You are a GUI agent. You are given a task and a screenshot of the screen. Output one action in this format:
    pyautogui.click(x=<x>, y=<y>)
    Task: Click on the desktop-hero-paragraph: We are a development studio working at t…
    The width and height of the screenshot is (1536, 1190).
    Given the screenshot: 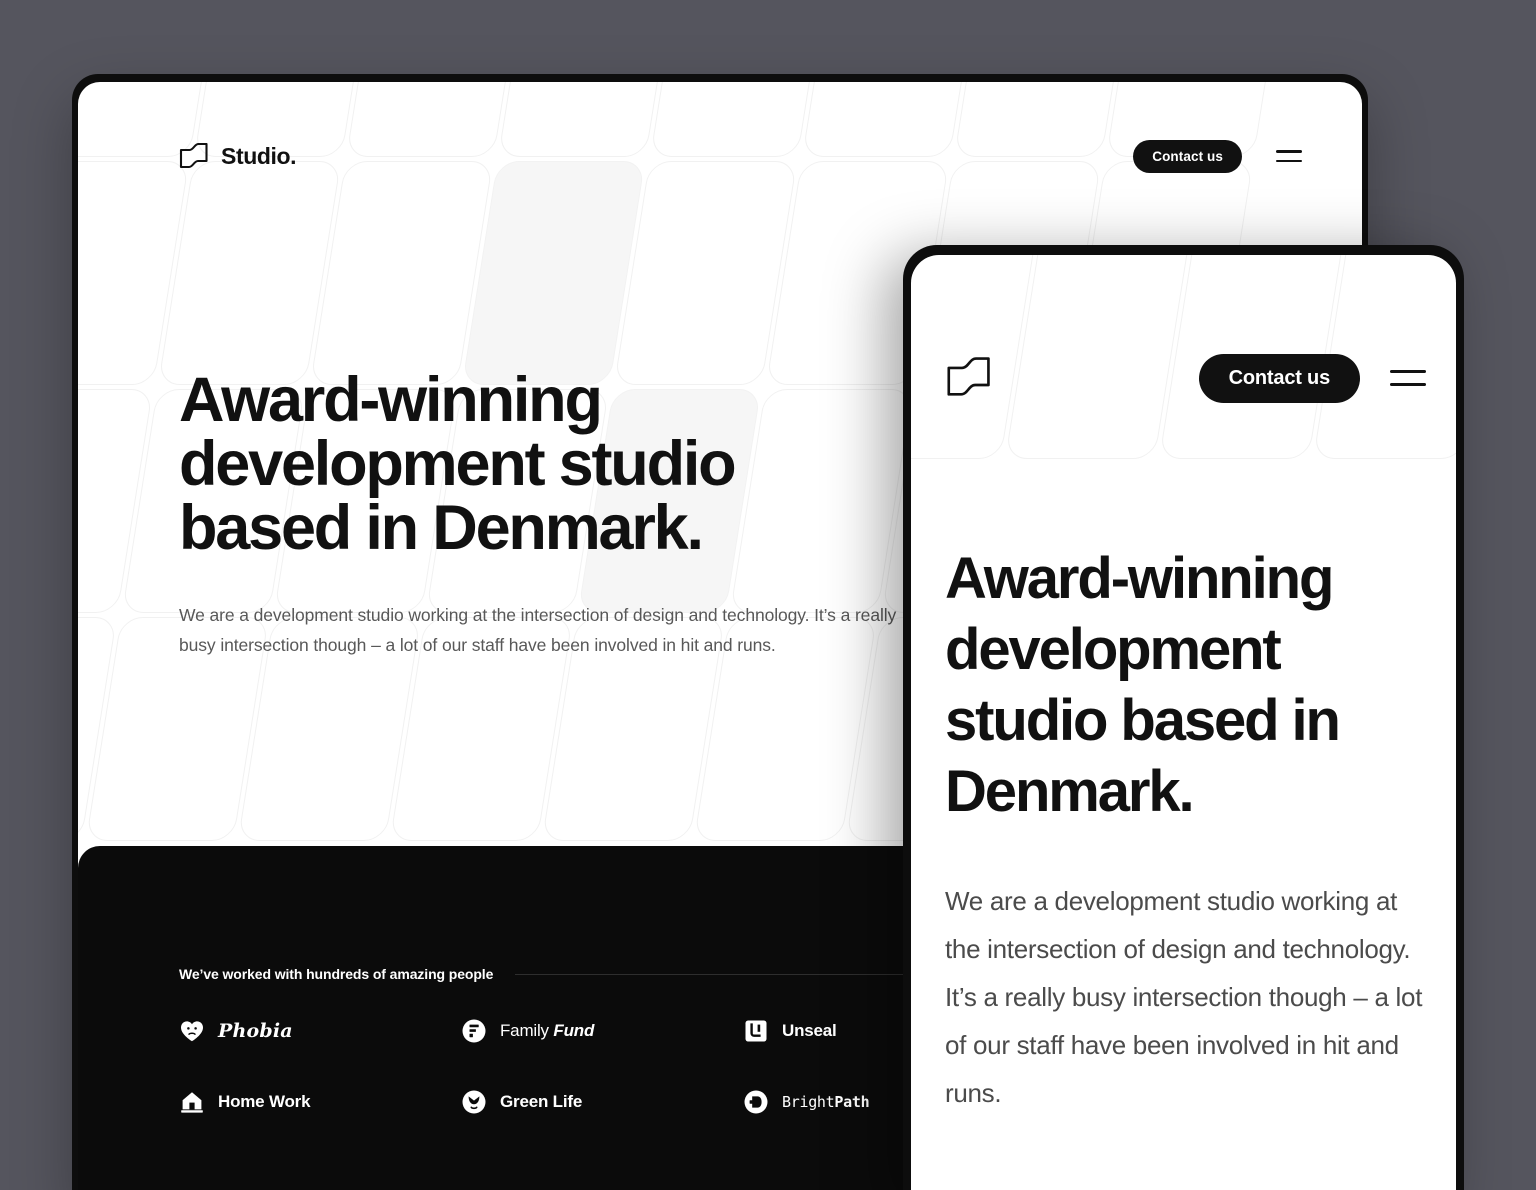 What is the action you would take?
    pyautogui.click(x=538, y=630)
    